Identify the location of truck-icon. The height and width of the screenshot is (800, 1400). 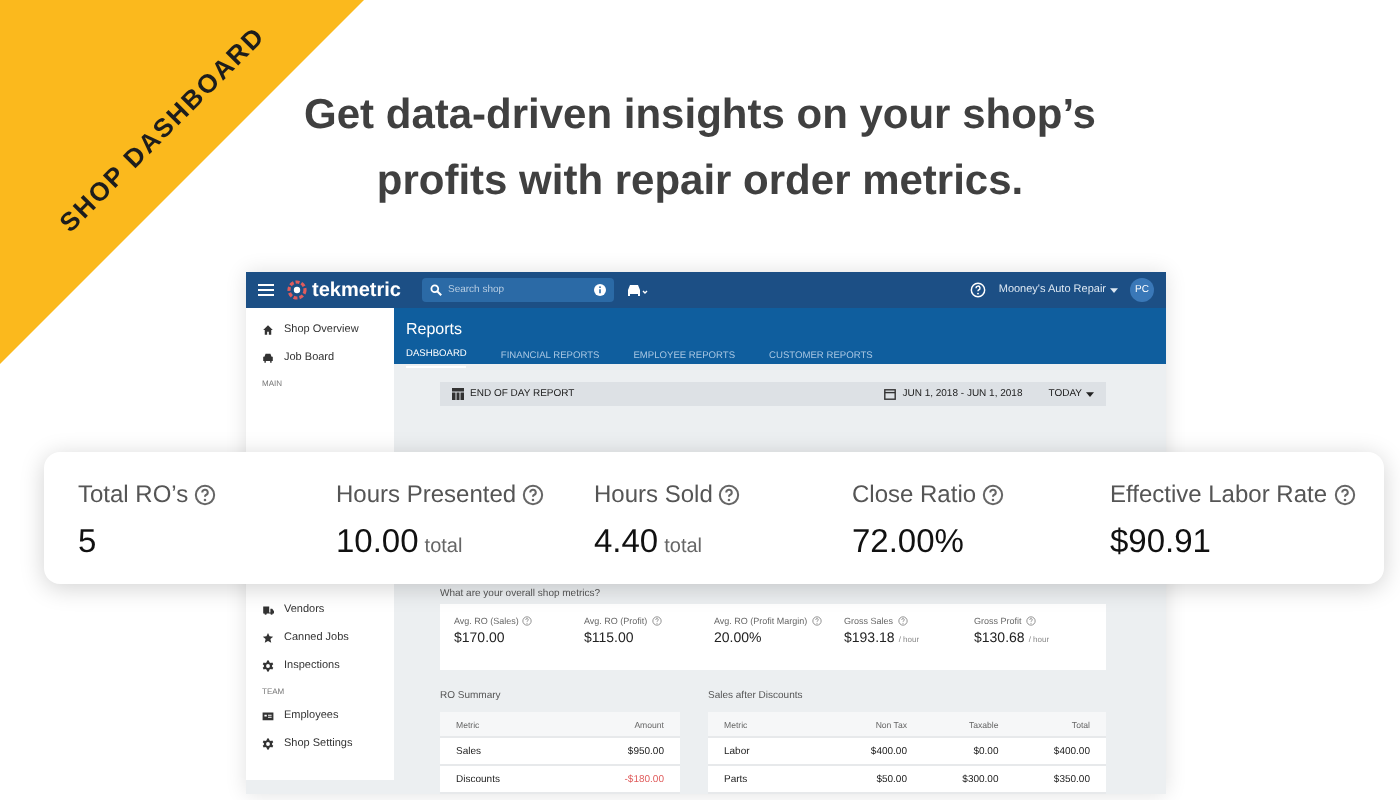
(268, 610).